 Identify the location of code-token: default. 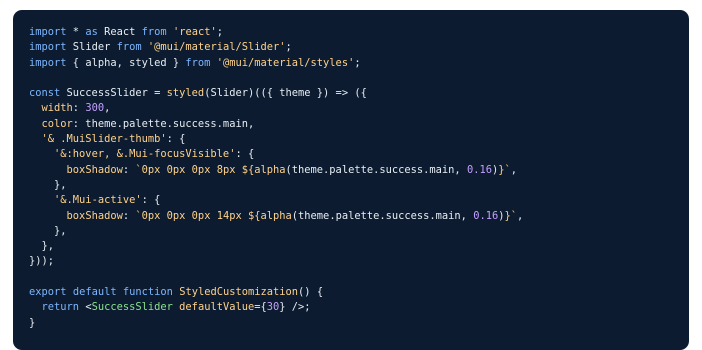
(94, 292).